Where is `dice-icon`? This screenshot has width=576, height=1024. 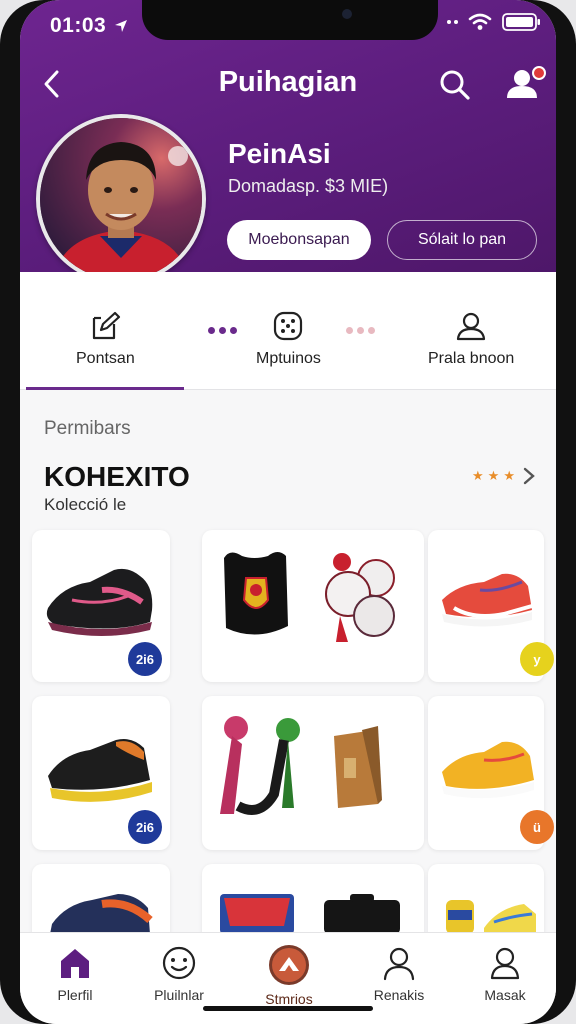
dice-icon is located at coordinates (288, 326).